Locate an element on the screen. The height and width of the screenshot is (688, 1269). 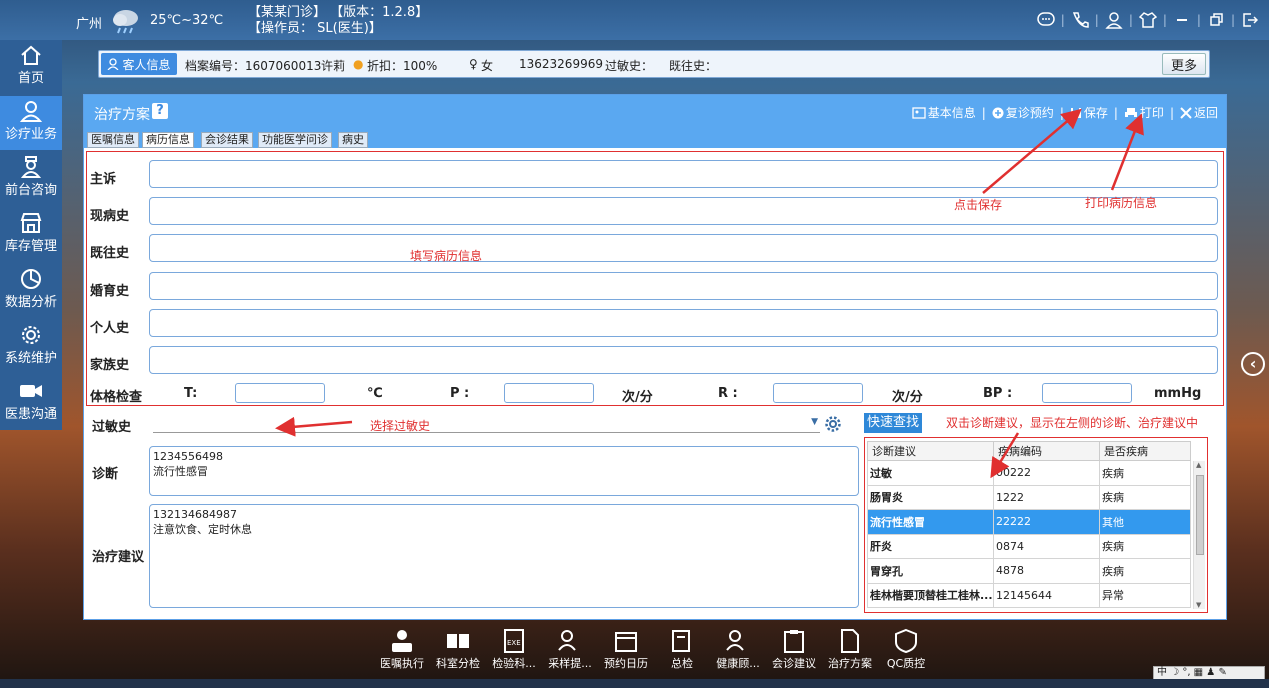
scroll-down-icon: ▼ is located at coordinates (1198, 605).